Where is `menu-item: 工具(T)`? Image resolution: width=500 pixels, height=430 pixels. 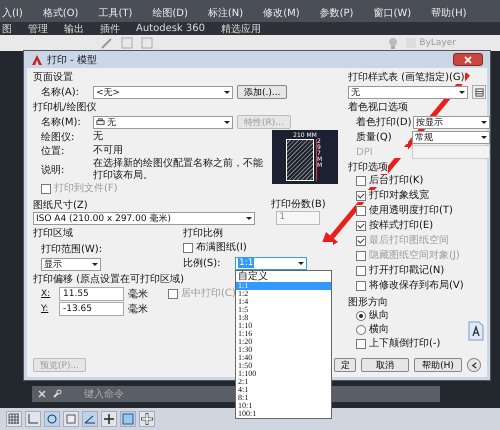 menu-item: 工具(T) is located at coordinates (115, 13).